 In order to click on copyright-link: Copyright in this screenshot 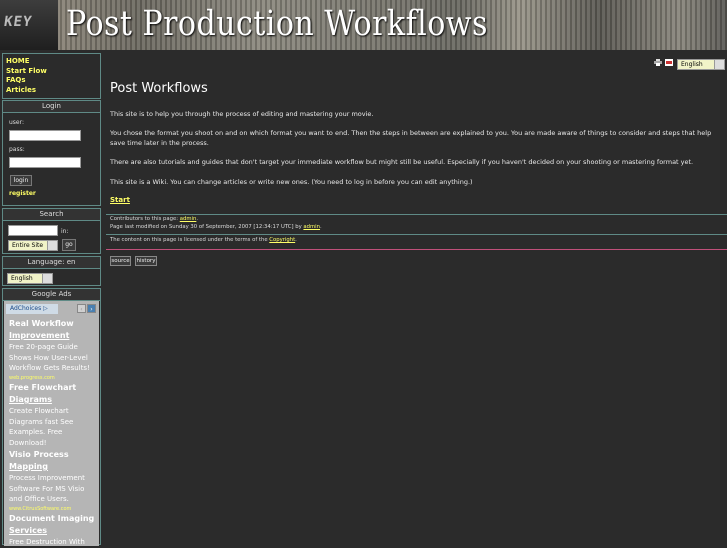, I will do `click(282, 240)`.